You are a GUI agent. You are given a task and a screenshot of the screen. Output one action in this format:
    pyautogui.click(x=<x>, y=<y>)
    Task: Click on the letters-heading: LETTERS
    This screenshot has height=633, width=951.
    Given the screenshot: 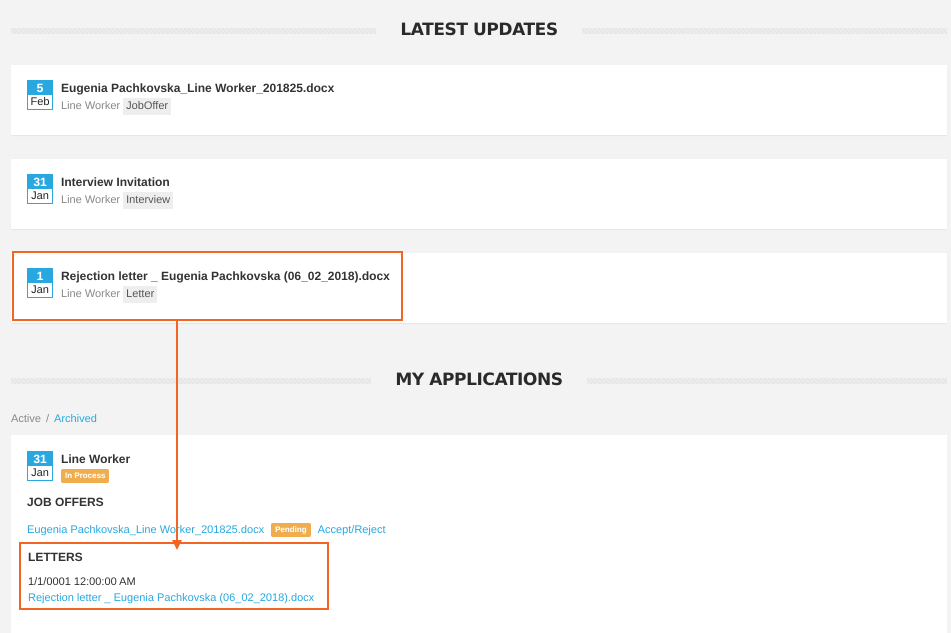 What is the action you would take?
    pyautogui.click(x=56, y=557)
    